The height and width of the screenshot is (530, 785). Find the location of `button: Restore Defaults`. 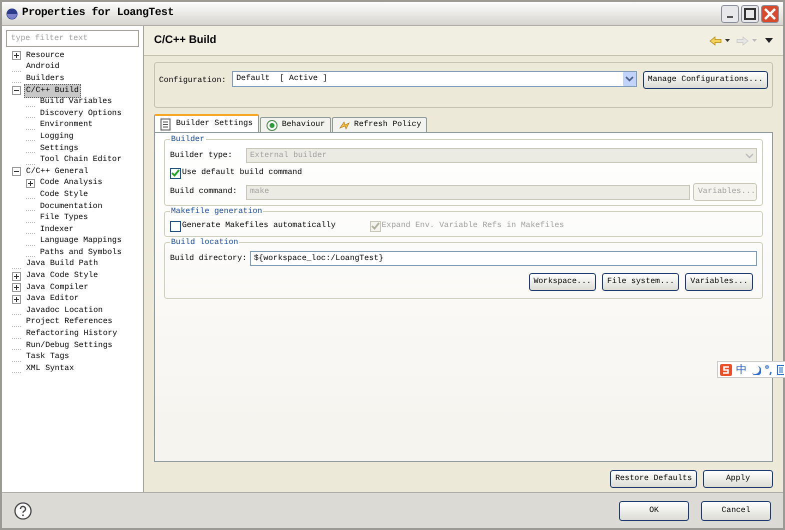

button: Restore Defaults is located at coordinates (653, 479).